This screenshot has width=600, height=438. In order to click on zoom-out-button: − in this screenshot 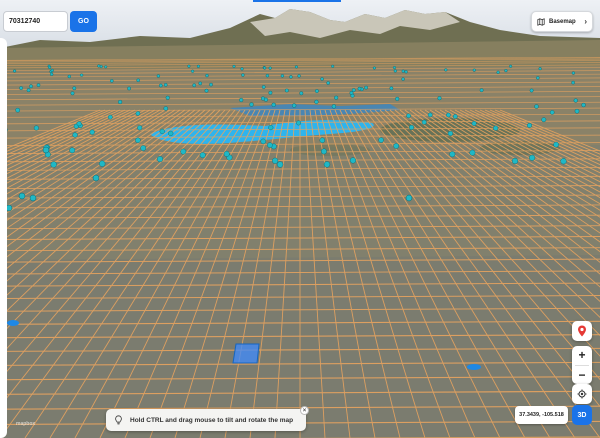, I will do `click(582, 374)`.